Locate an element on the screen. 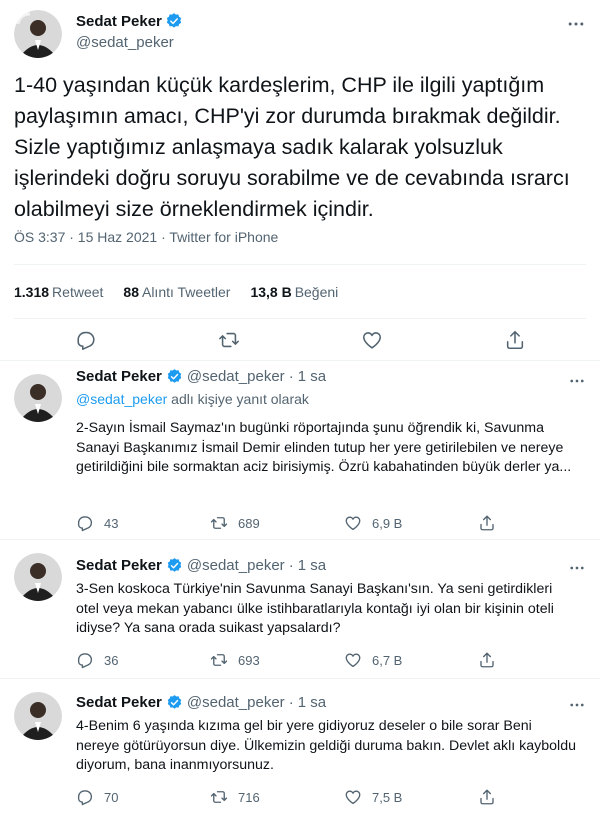 The width and height of the screenshot is (600, 818). reply-actions: 43 689 6,9 B is located at coordinates (291, 523).